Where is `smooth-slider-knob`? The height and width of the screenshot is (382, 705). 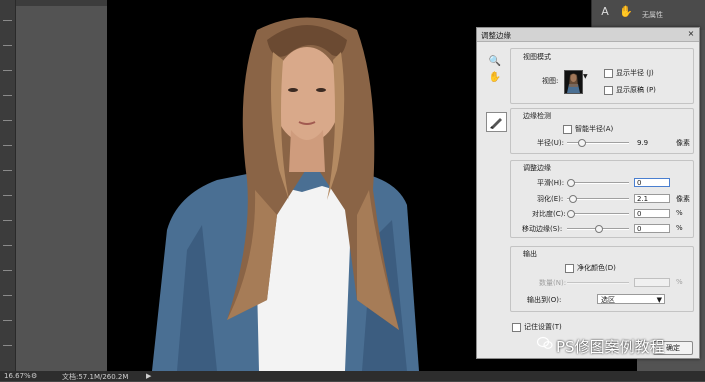
smooth-slider-knob is located at coordinates (571, 183).